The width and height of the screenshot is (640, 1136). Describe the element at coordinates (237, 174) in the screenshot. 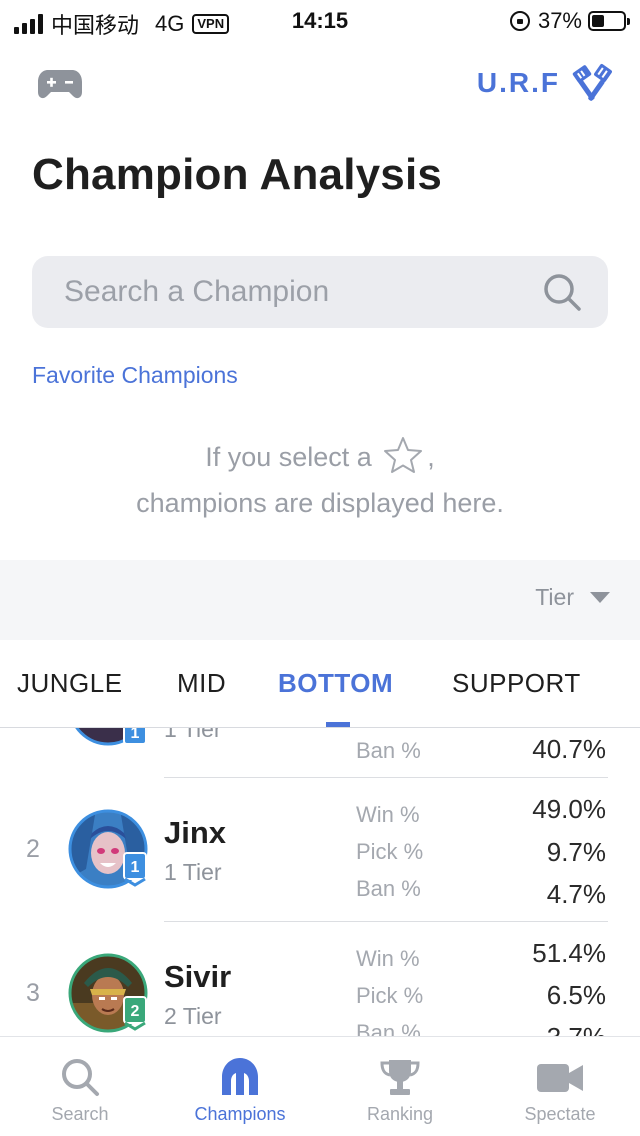

I see `page-title: Champion Analysis` at that location.